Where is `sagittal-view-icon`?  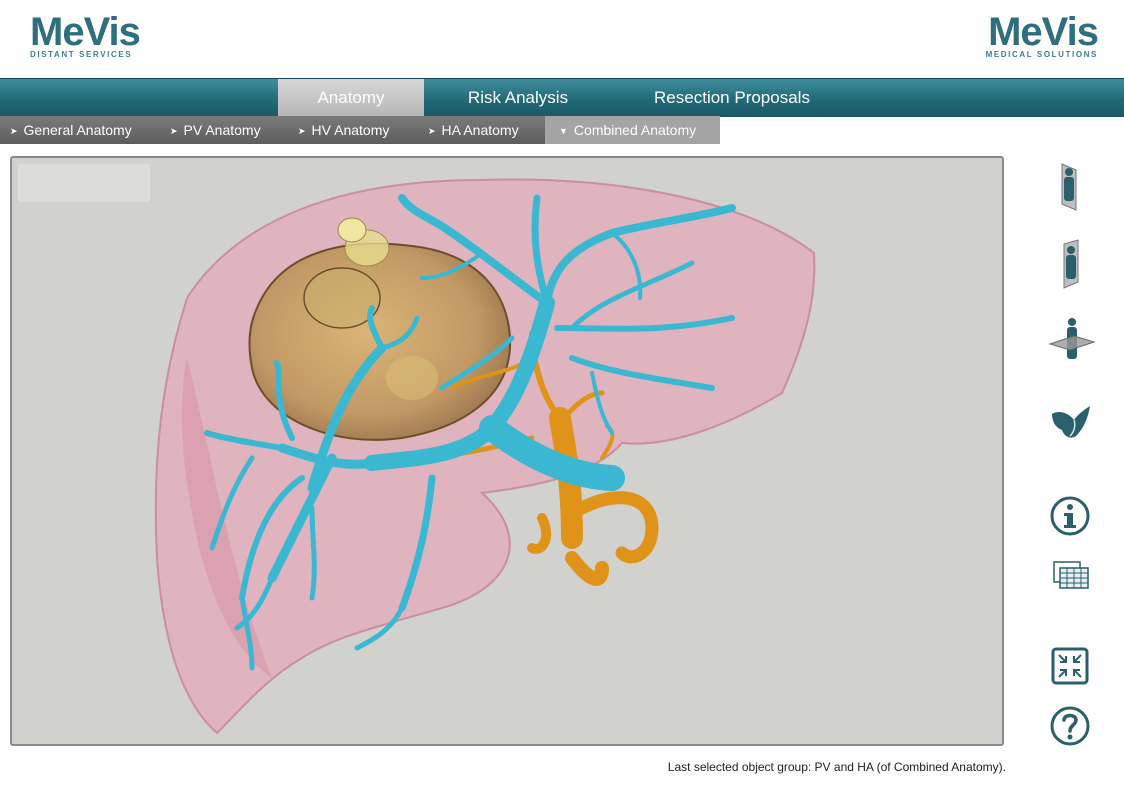 sagittal-view-icon is located at coordinates (1069, 187).